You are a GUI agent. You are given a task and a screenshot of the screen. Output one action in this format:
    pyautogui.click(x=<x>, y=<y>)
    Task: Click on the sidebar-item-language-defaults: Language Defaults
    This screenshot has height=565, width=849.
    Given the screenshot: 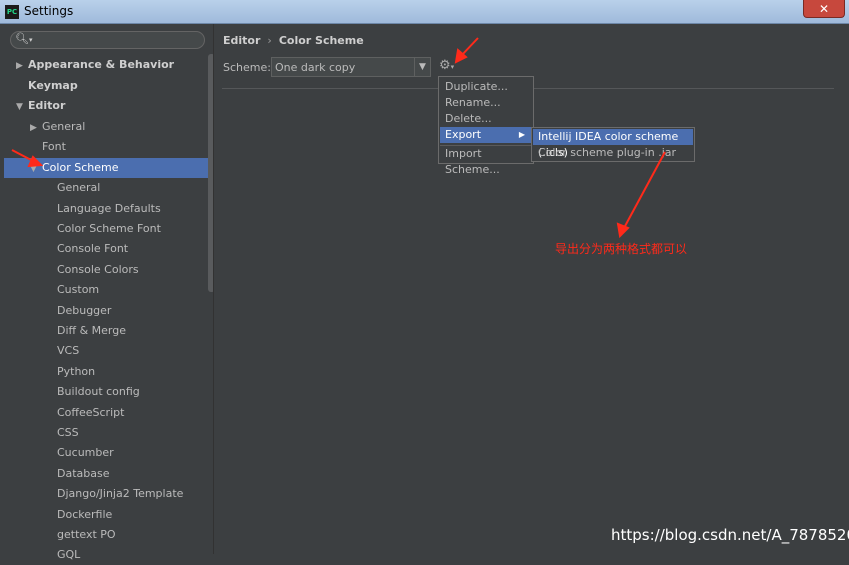 What is the action you would take?
    pyautogui.click(x=109, y=209)
    